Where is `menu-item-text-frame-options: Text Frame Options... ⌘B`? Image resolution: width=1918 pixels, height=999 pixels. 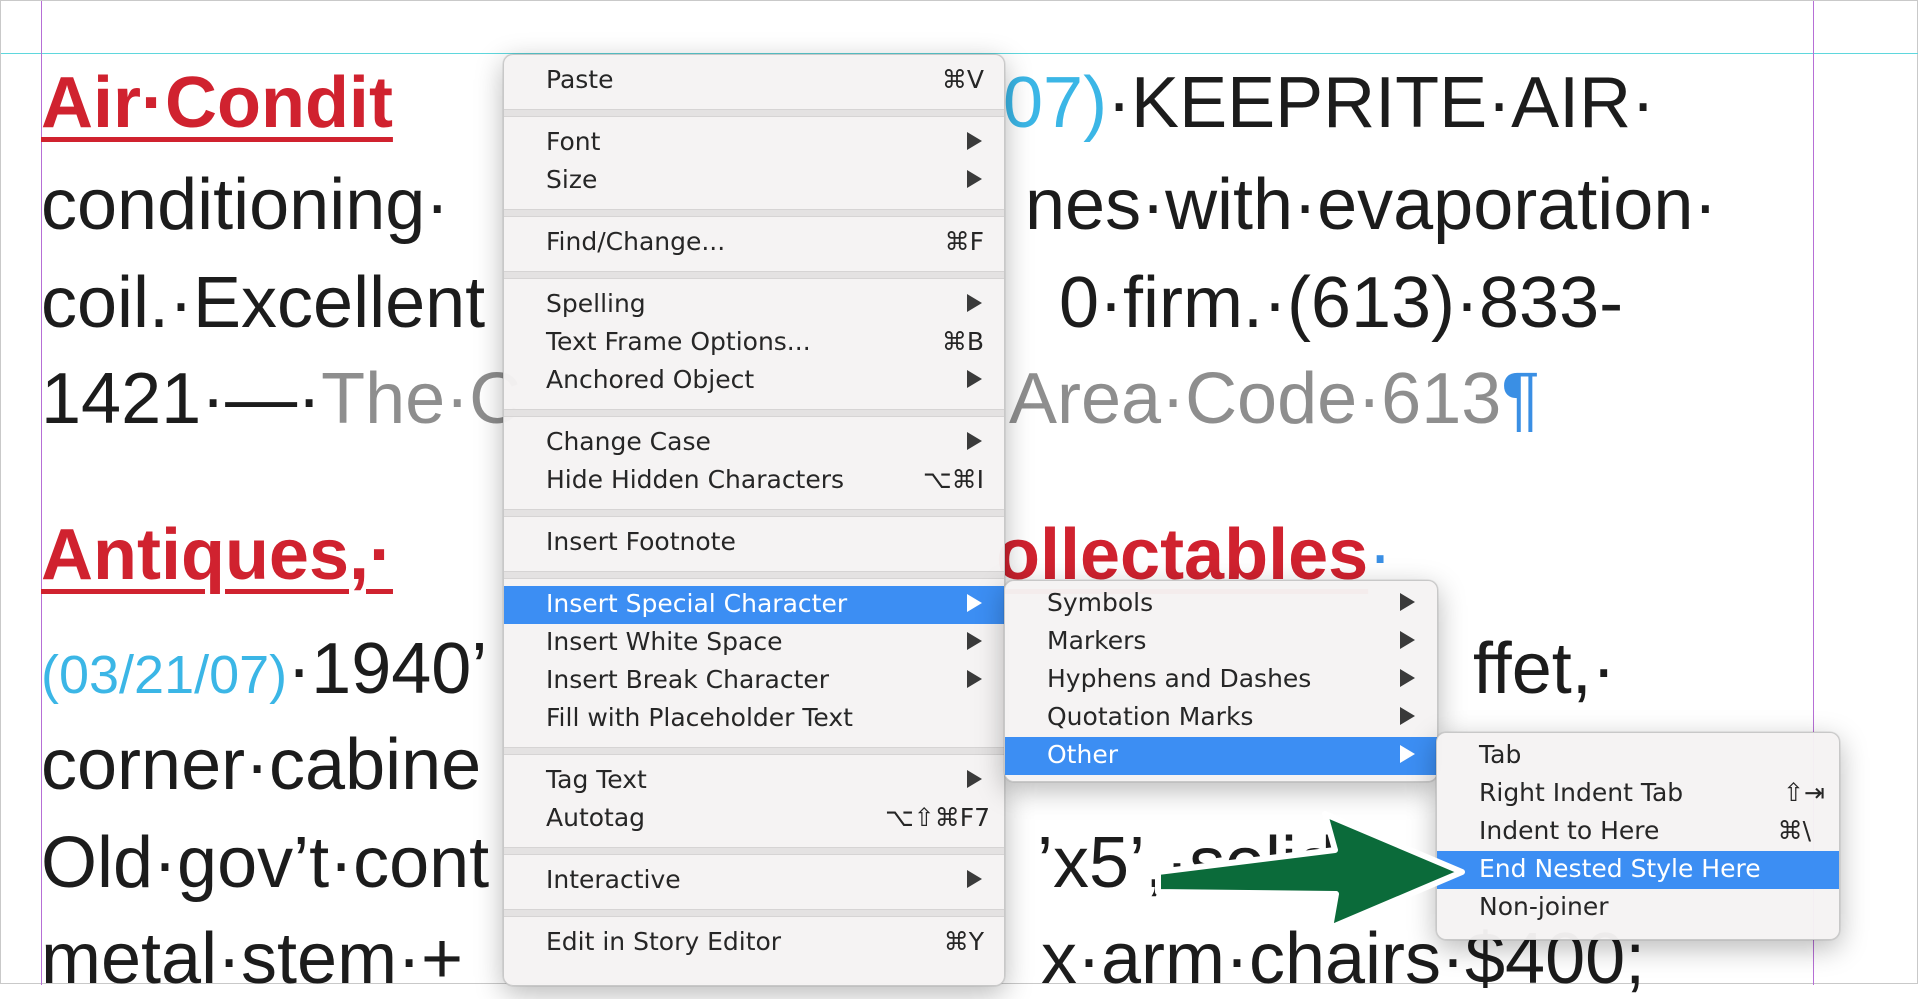
menu-item-text-frame-options: Text Frame Options... ⌘B is located at coordinates (754, 343).